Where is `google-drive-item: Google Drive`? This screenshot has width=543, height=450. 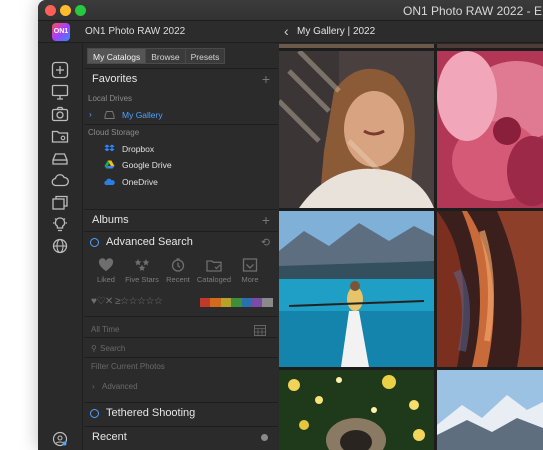
google-drive-item: Google Drive is located at coordinates (147, 165).